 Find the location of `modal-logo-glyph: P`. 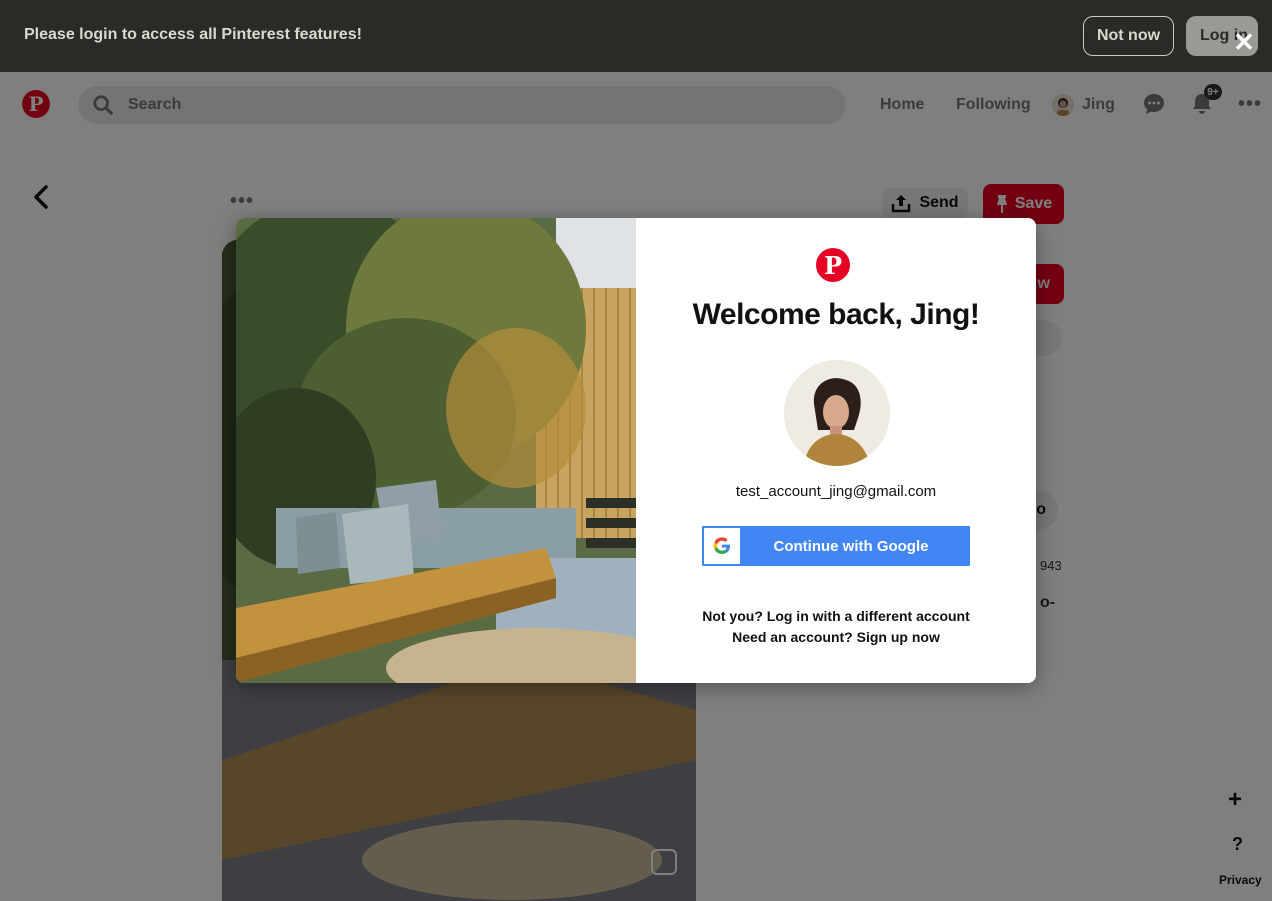

modal-logo-glyph: P is located at coordinates (833, 265).